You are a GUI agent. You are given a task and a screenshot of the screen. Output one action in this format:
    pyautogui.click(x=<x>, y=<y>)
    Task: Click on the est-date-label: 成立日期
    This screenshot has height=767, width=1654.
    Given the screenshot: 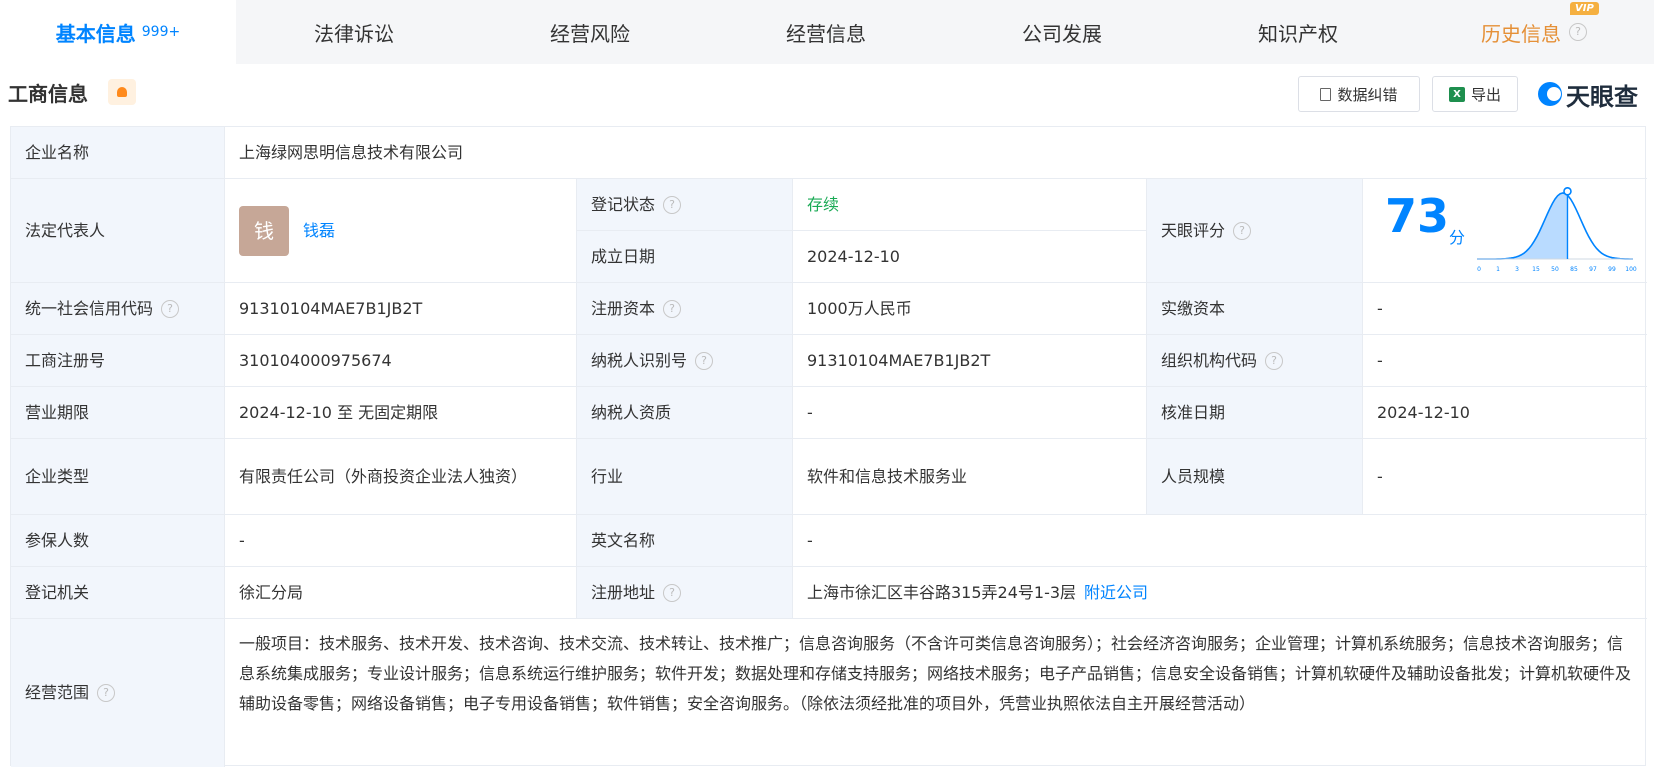 What is the action you would take?
    pyautogui.click(x=685, y=257)
    